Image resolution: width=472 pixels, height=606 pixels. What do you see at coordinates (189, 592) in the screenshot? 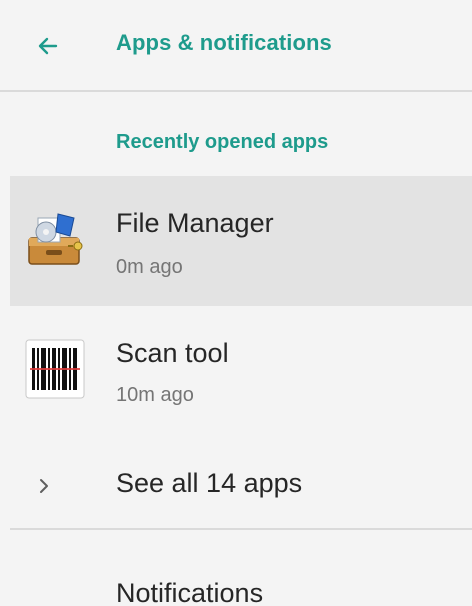
I see `notifications-item: Notifications` at bounding box center [189, 592].